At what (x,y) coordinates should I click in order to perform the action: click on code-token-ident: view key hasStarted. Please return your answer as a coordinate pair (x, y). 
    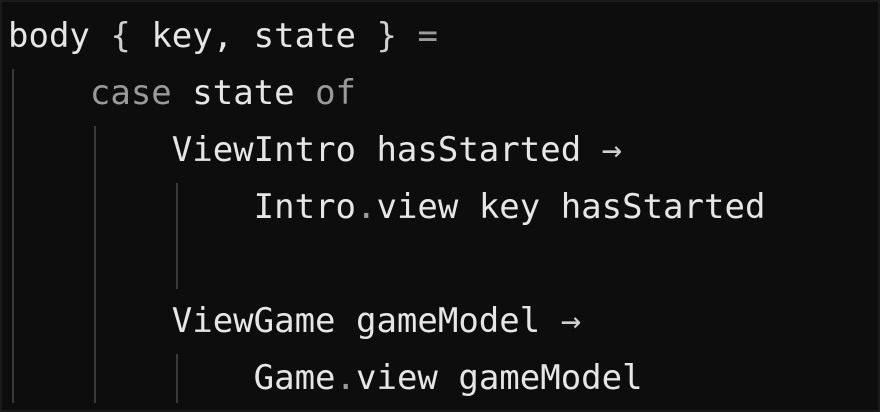
    Looking at the image, I should click on (571, 207).